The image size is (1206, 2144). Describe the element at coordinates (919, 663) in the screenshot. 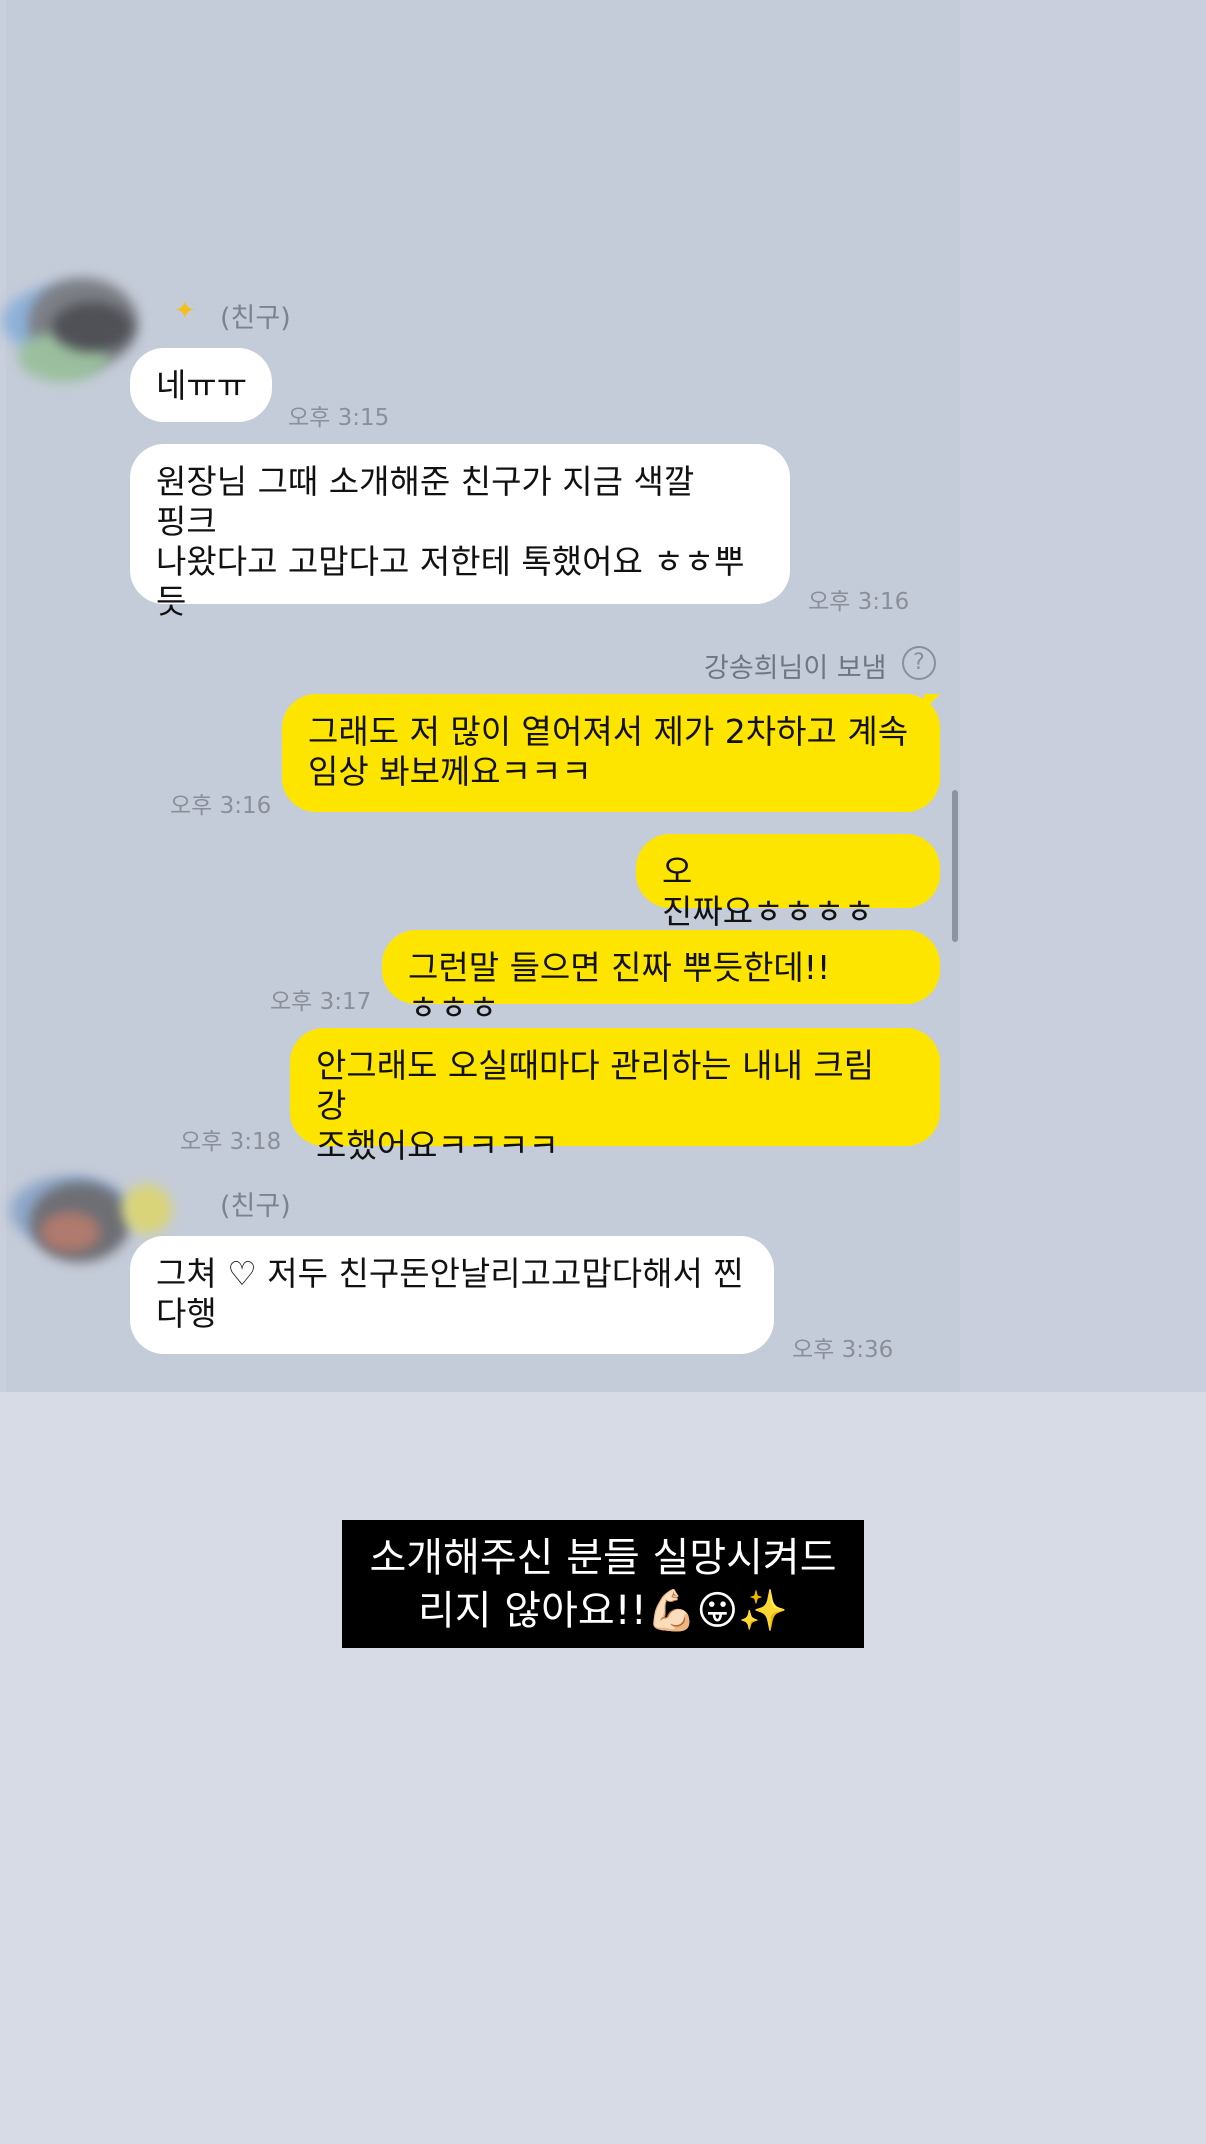

I see `help-circle-icon: ?` at that location.